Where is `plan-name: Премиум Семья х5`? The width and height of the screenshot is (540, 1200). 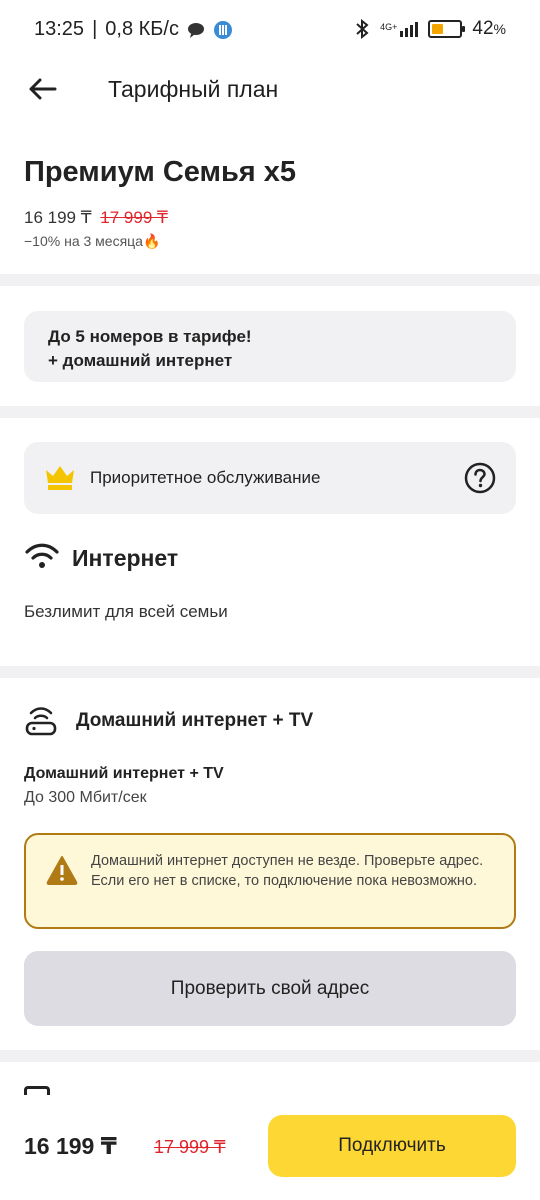
plan-name: Премиум Семья х5 is located at coordinates (160, 172).